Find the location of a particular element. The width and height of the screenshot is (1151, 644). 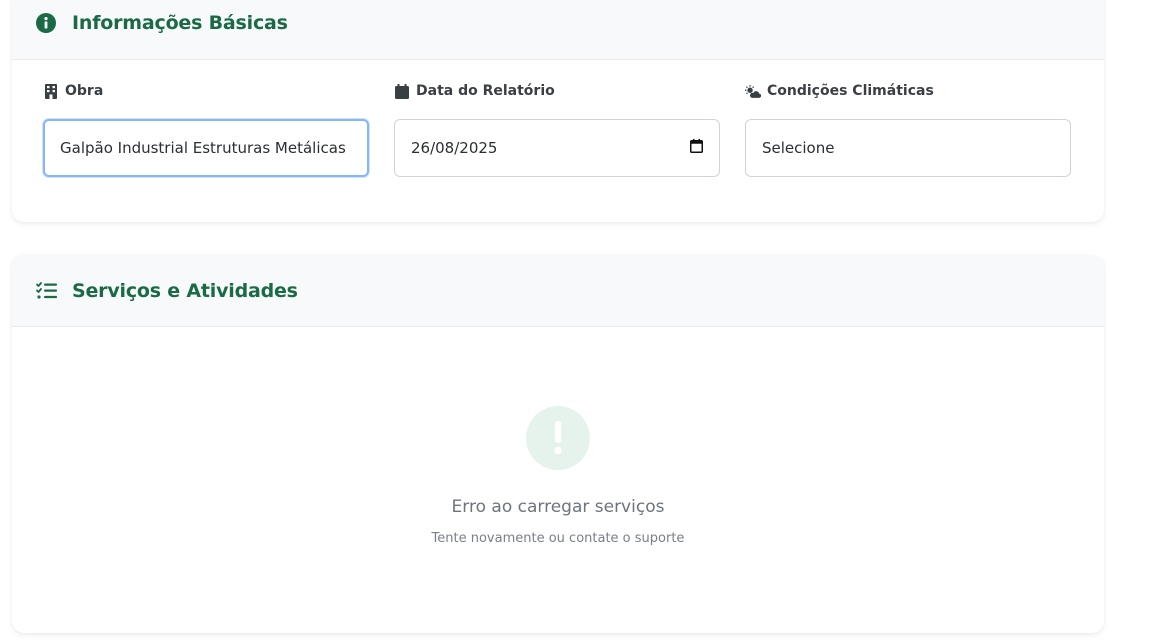

calendar-icon is located at coordinates (402, 91).